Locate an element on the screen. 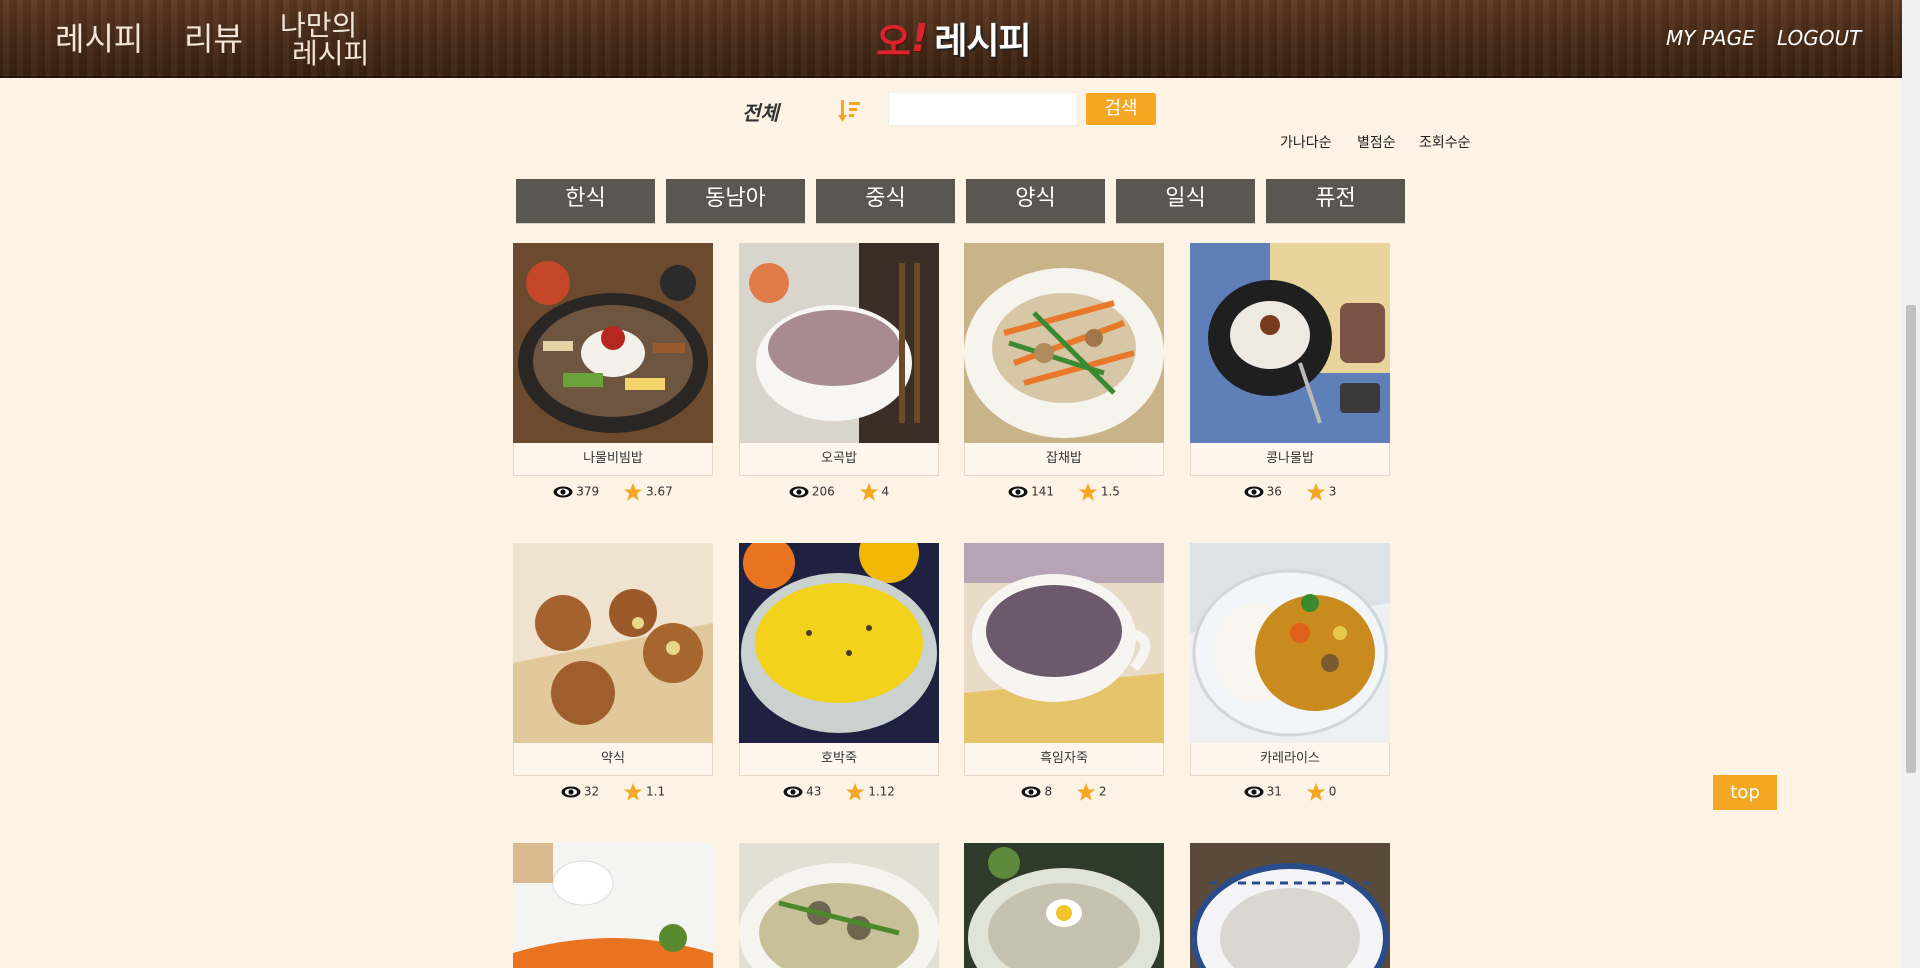 Image resolution: width=1920 pixels, height=968 pixels. mypage-link: MY PAGE is located at coordinates (1710, 38).